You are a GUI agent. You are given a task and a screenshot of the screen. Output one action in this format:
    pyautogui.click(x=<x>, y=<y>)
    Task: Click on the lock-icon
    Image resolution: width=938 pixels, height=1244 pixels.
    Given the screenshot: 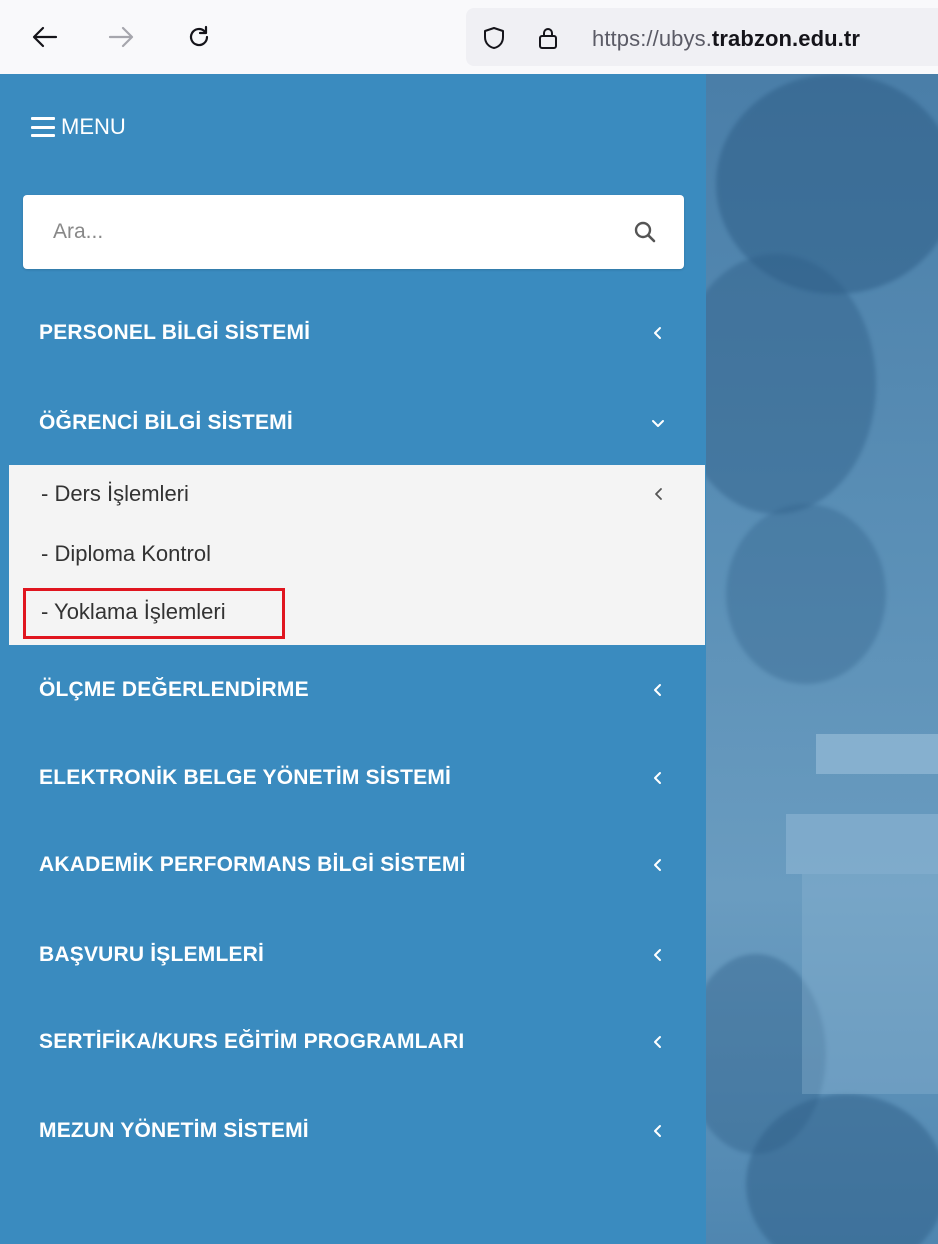 What is the action you would take?
    pyautogui.click(x=548, y=38)
    